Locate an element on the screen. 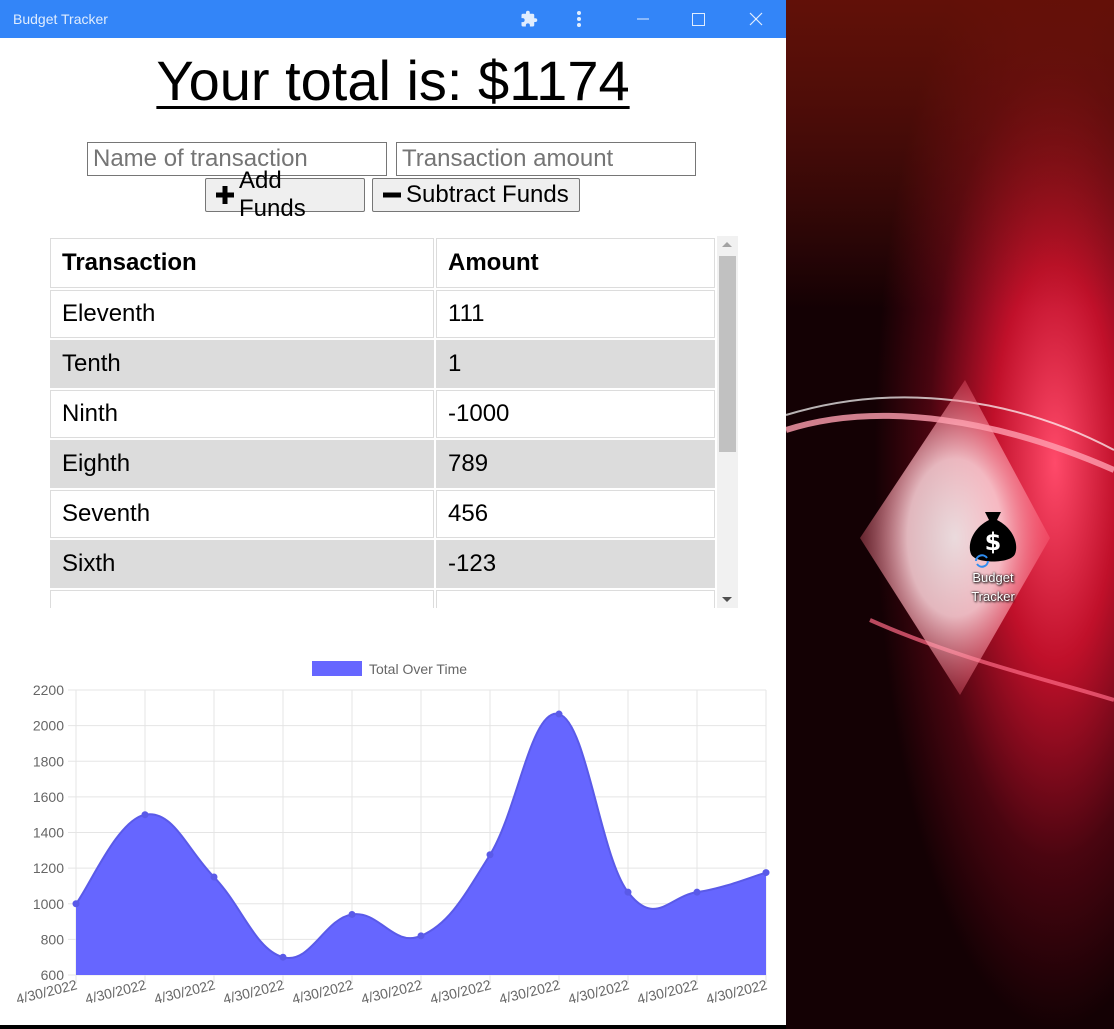 Image resolution: width=1114 pixels, height=1029 pixels. table-row: Eighth 789 is located at coordinates (382, 464).